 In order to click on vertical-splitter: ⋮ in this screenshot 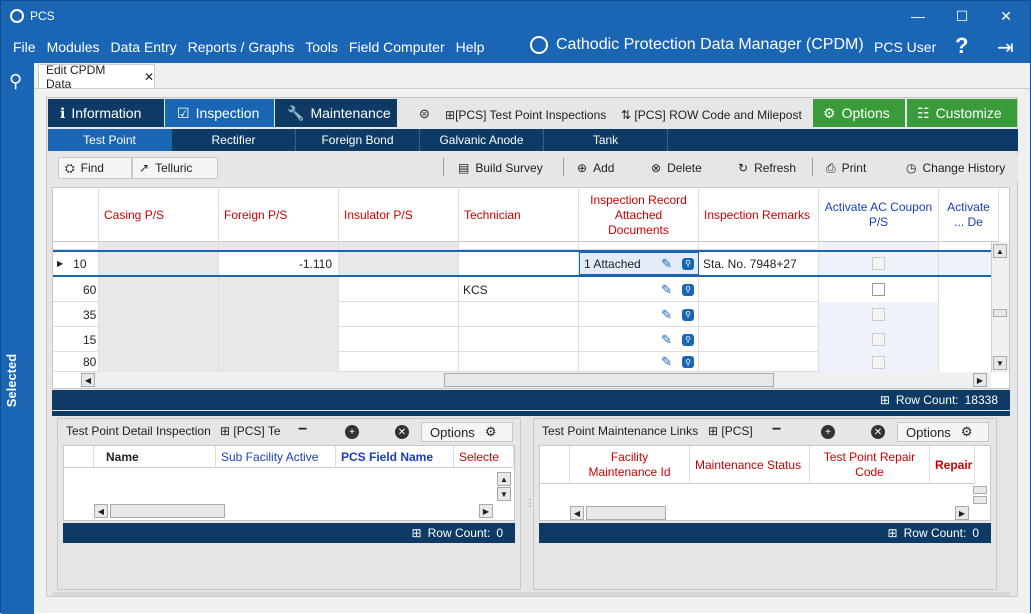, I will do `click(530, 508)`.